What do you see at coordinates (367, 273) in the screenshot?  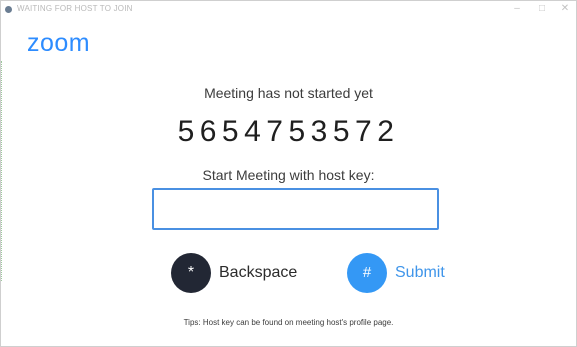 I see `hash-icon: #` at bounding box center [367, 273].